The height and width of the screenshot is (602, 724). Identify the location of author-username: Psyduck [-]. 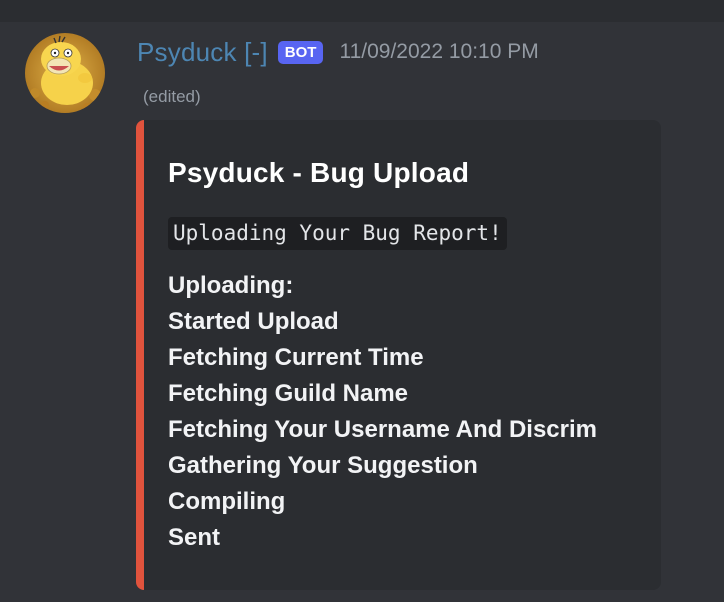
(202, 52).